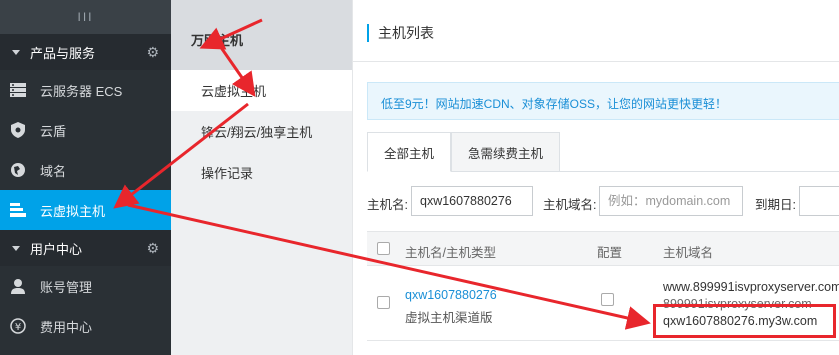 The height and width of the screenshot is (355, 839). I want to click on column-header-config: 配置, so click(610, 253).